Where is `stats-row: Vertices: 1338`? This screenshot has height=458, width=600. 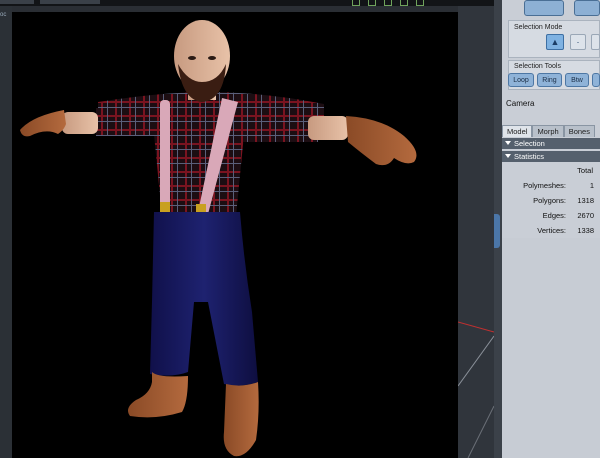
stats-row: Vertices: 1338 is located at coordinates (551, 230).